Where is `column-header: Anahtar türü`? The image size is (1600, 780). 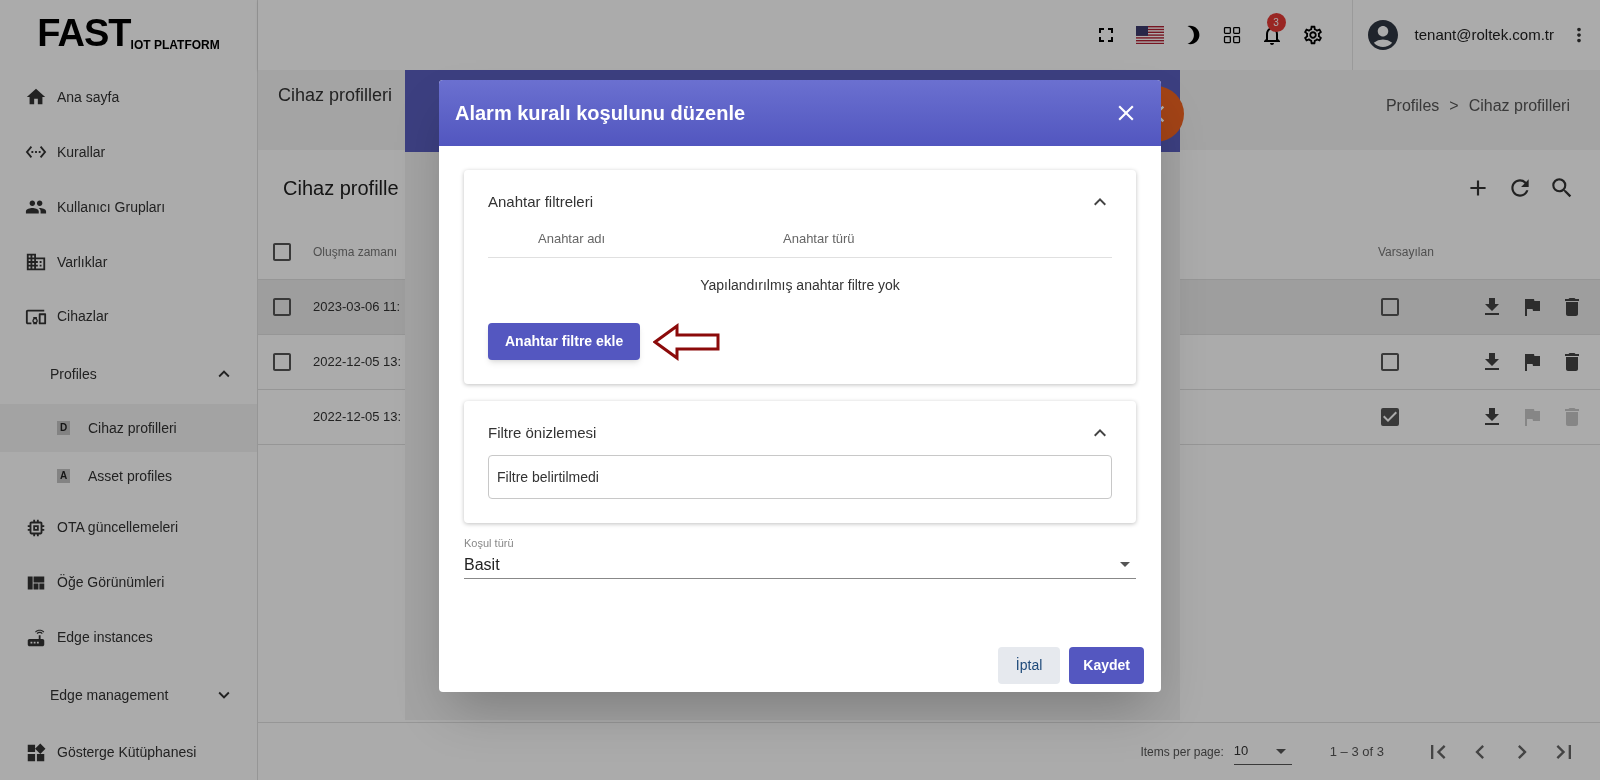
column-header: Anahtar türü is located at coordinates (819, 238).